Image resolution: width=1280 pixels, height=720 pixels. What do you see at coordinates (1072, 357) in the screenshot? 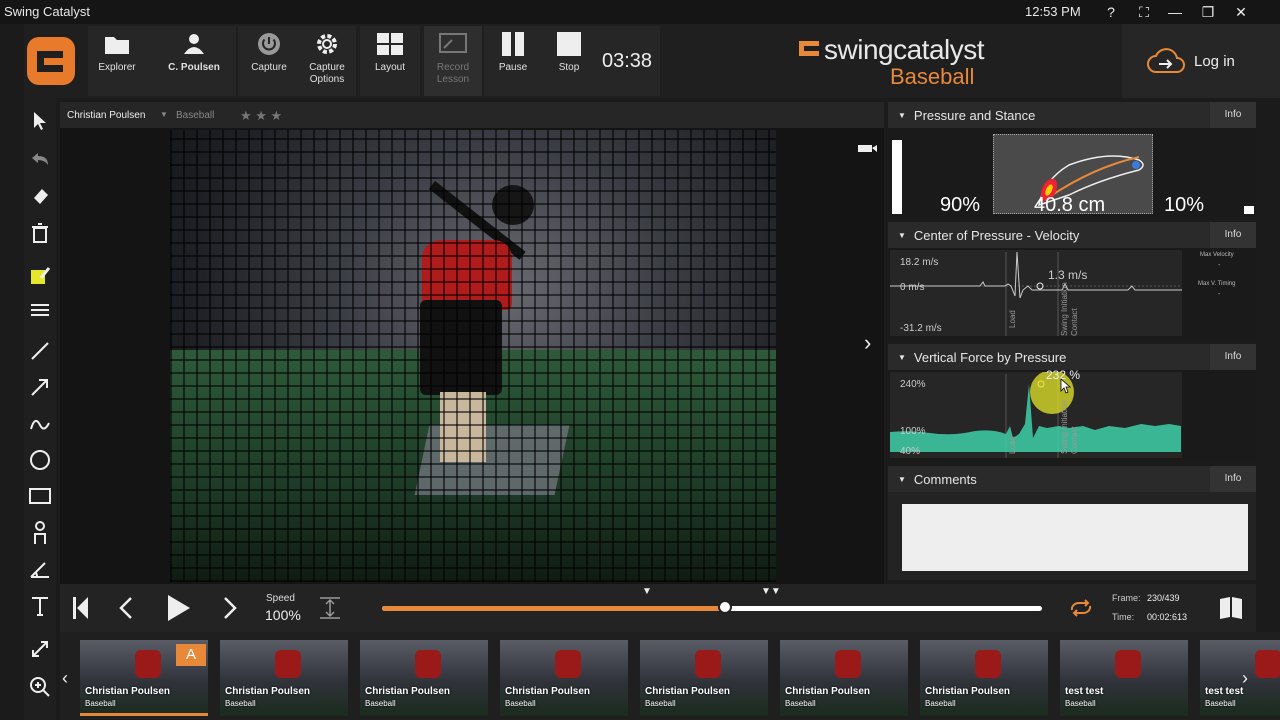
I see `vertical-force-header: ▼ Vertical Force by Pressure` at bounding box center [1072, 357].